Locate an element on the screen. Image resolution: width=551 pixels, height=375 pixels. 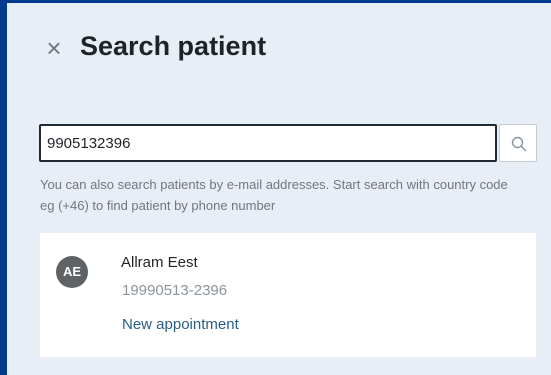
page-title: Search patient is located at coordinates (173, 46).